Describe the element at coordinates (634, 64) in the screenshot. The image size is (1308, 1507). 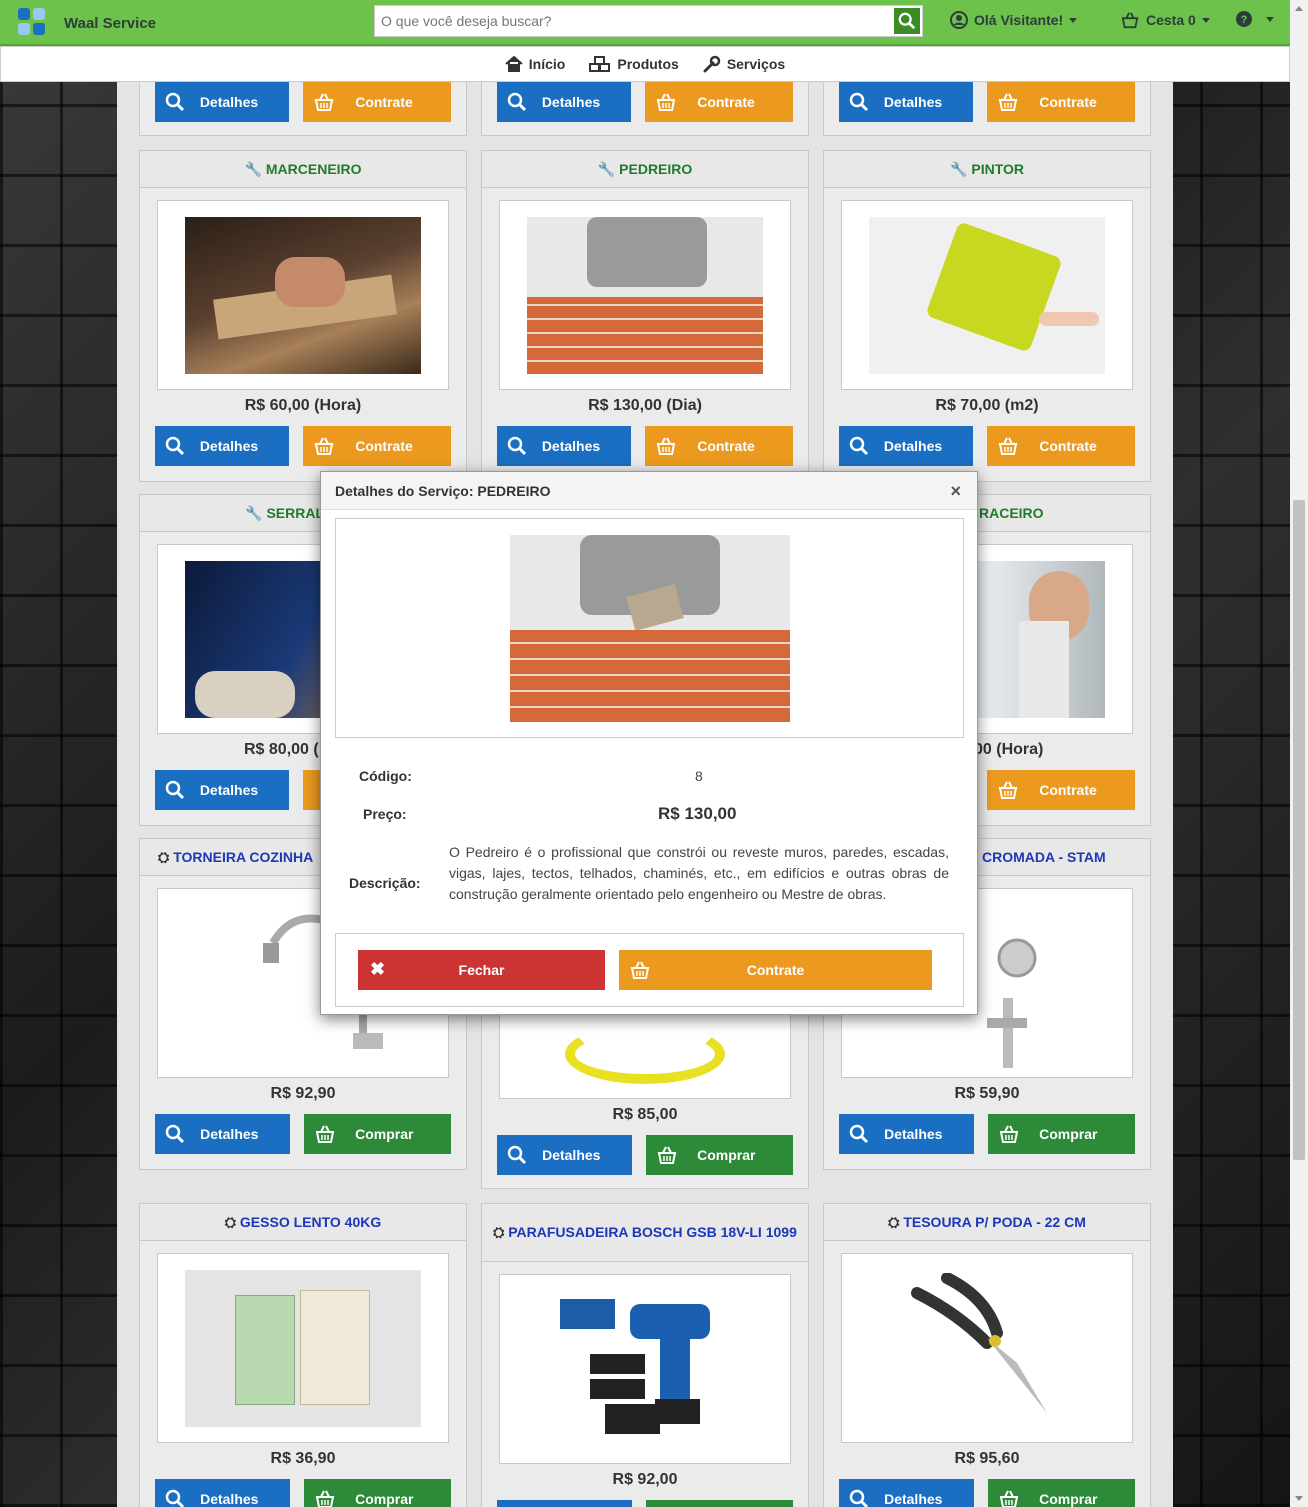
I see `menu-products: Produtos` at that location.